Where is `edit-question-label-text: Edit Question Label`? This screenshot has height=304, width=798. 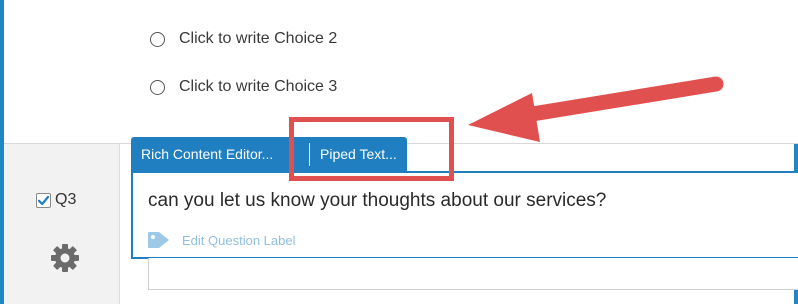
edit-question-label-text: Edit Question Label is located at coordinates (238, 240).